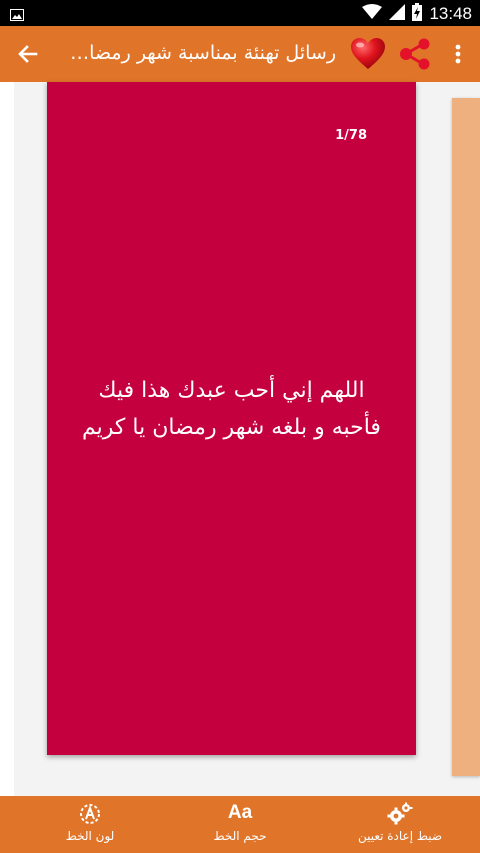 This screenshot has width=480, height=853. I want to click on heart-icon, so click(368, 54).